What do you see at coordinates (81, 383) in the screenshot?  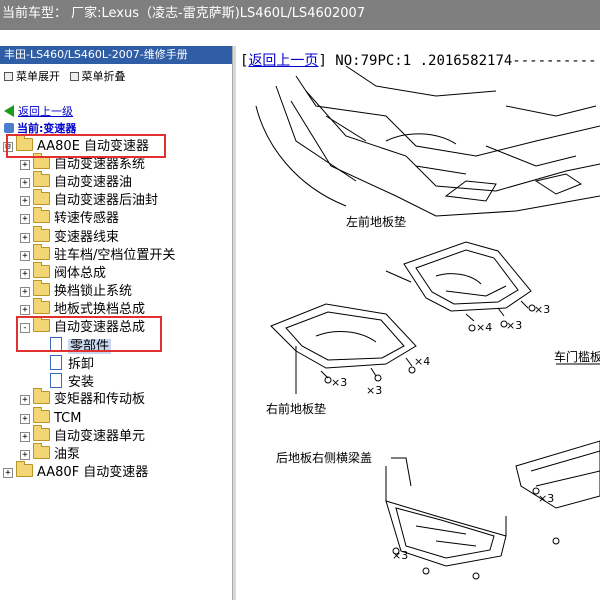 I see `tree-item-label: 安装` at bounding box center [81, 383].